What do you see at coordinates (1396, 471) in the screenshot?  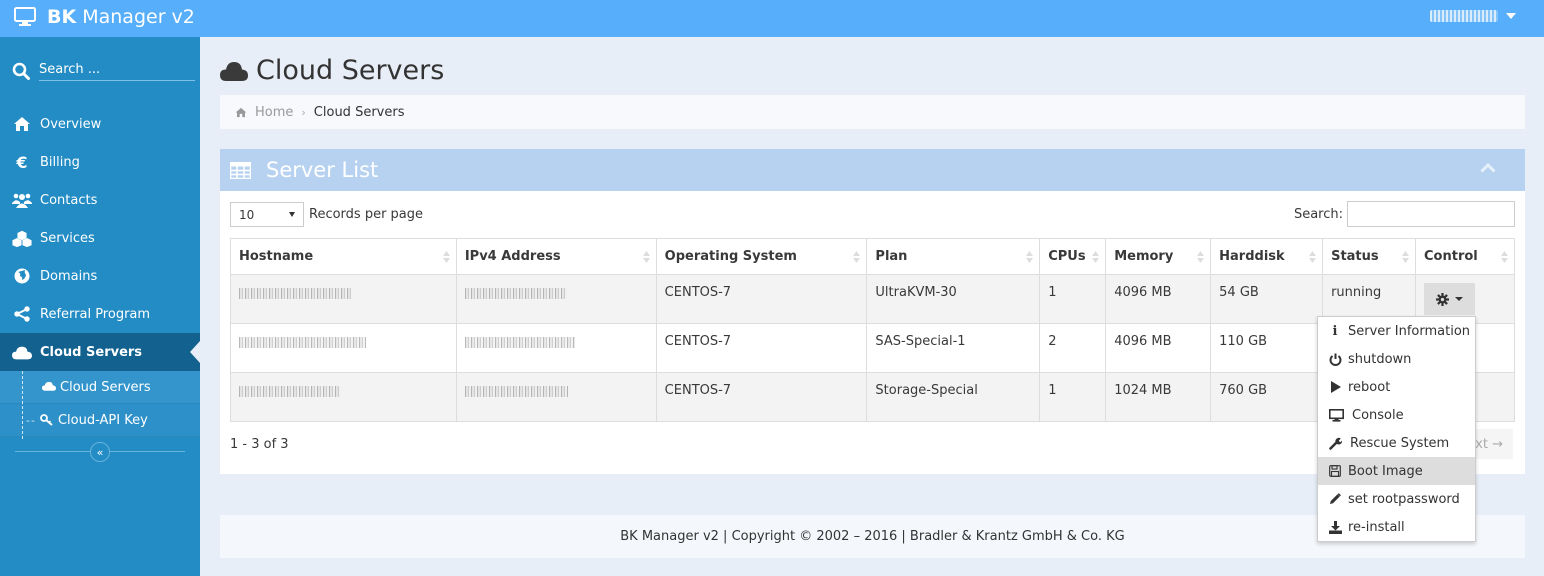 I see `menu-item-boot-image: Boot Image` at bounding box center [1396, 471].